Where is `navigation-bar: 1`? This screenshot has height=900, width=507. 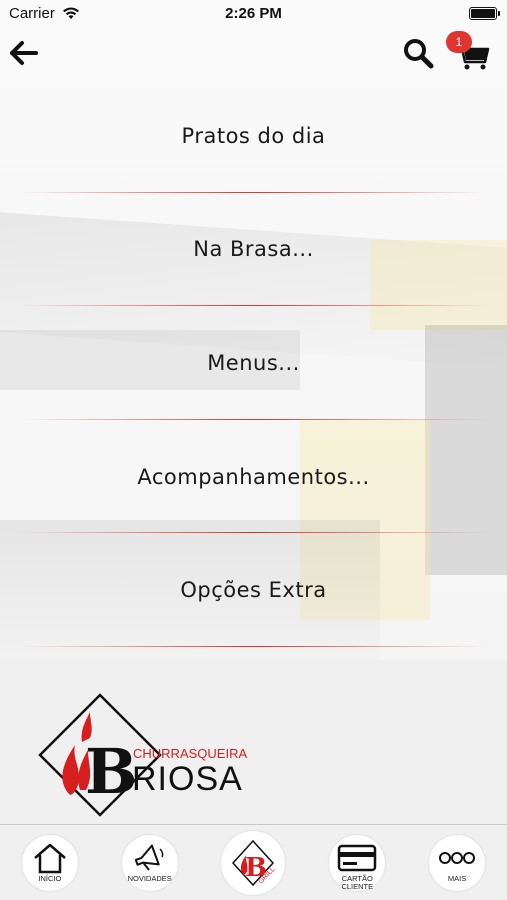
navigation-bar: 1 is located at coordinates (253, 53).